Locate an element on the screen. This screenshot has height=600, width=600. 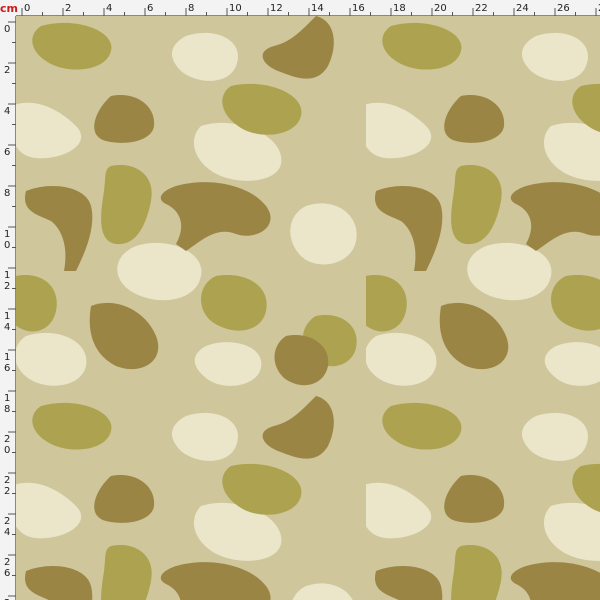
unit-label: cm is located at coordinates (9, 8).